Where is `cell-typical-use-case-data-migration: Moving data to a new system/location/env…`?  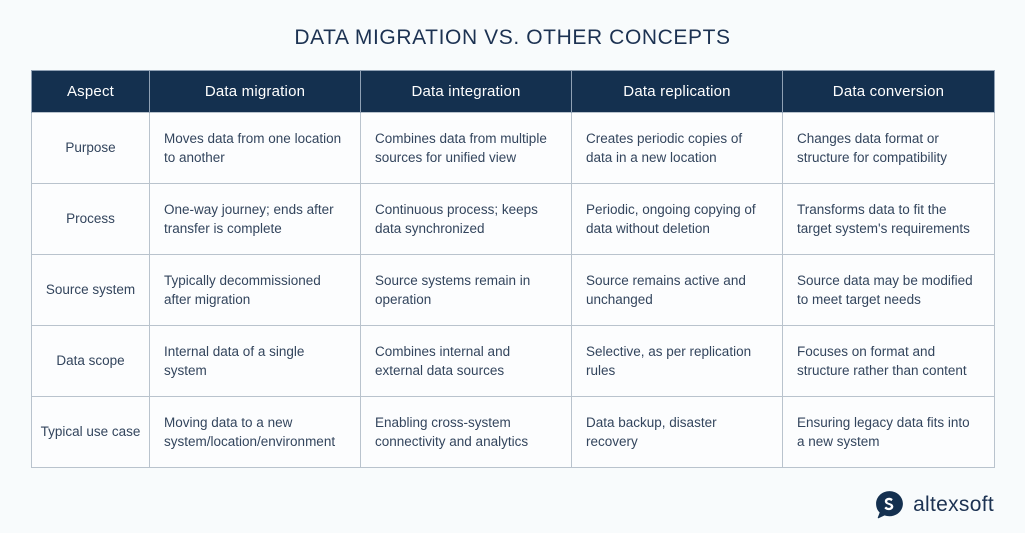 cell-typical-use-case-data-migration: Moving data to a new system/location/env… is located at coordinates (255, 432).